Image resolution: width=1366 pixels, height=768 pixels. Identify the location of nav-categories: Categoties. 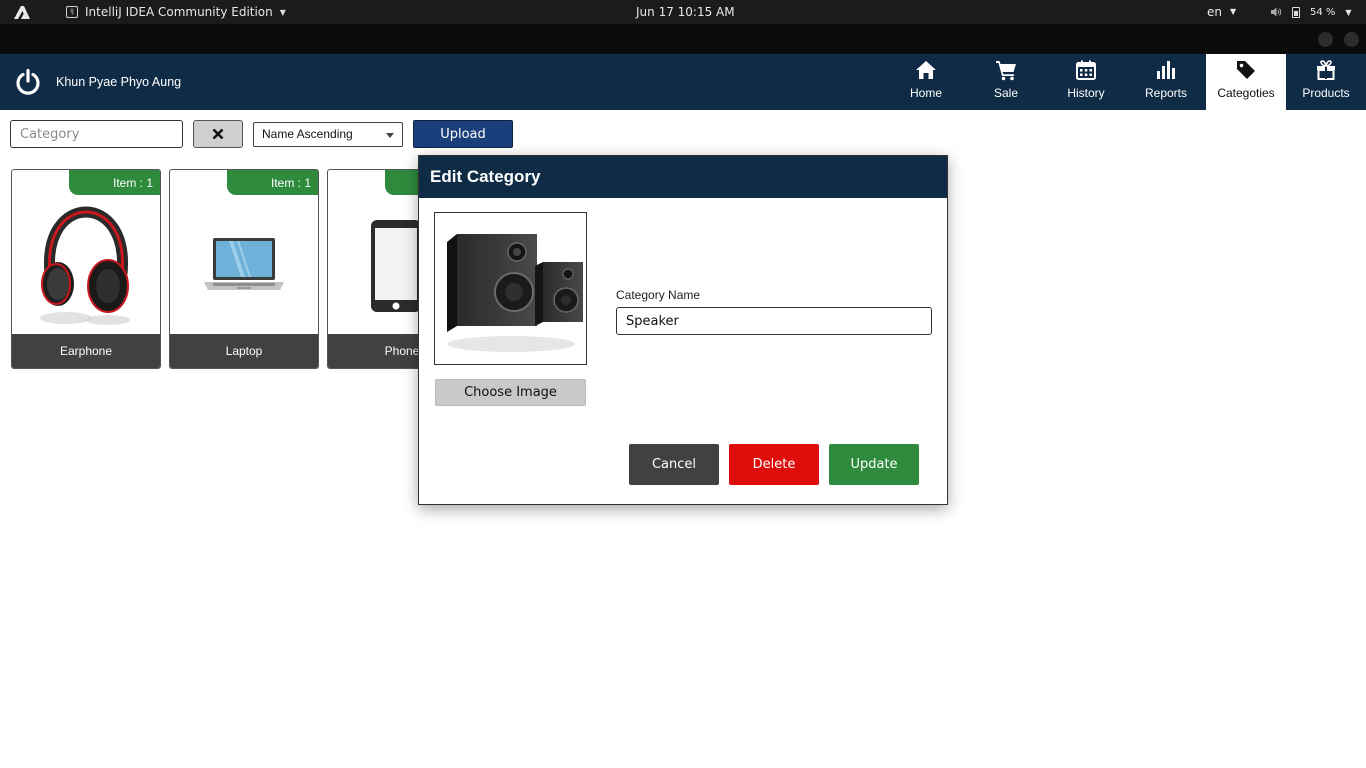
(1246, 82).